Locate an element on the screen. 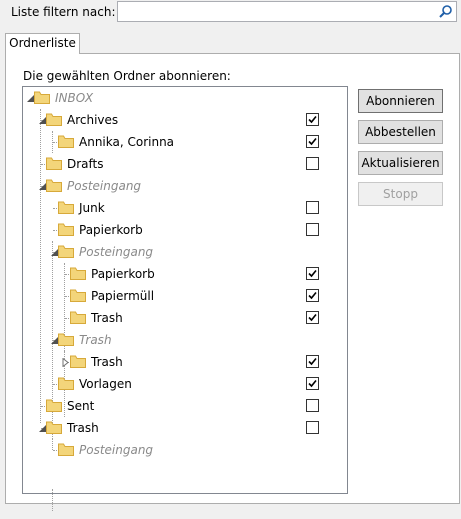 Image resolution: width=461 pixels, height=519 pixels. tree-row-posteingang: Posteingang is located at coordinates (184, 186).